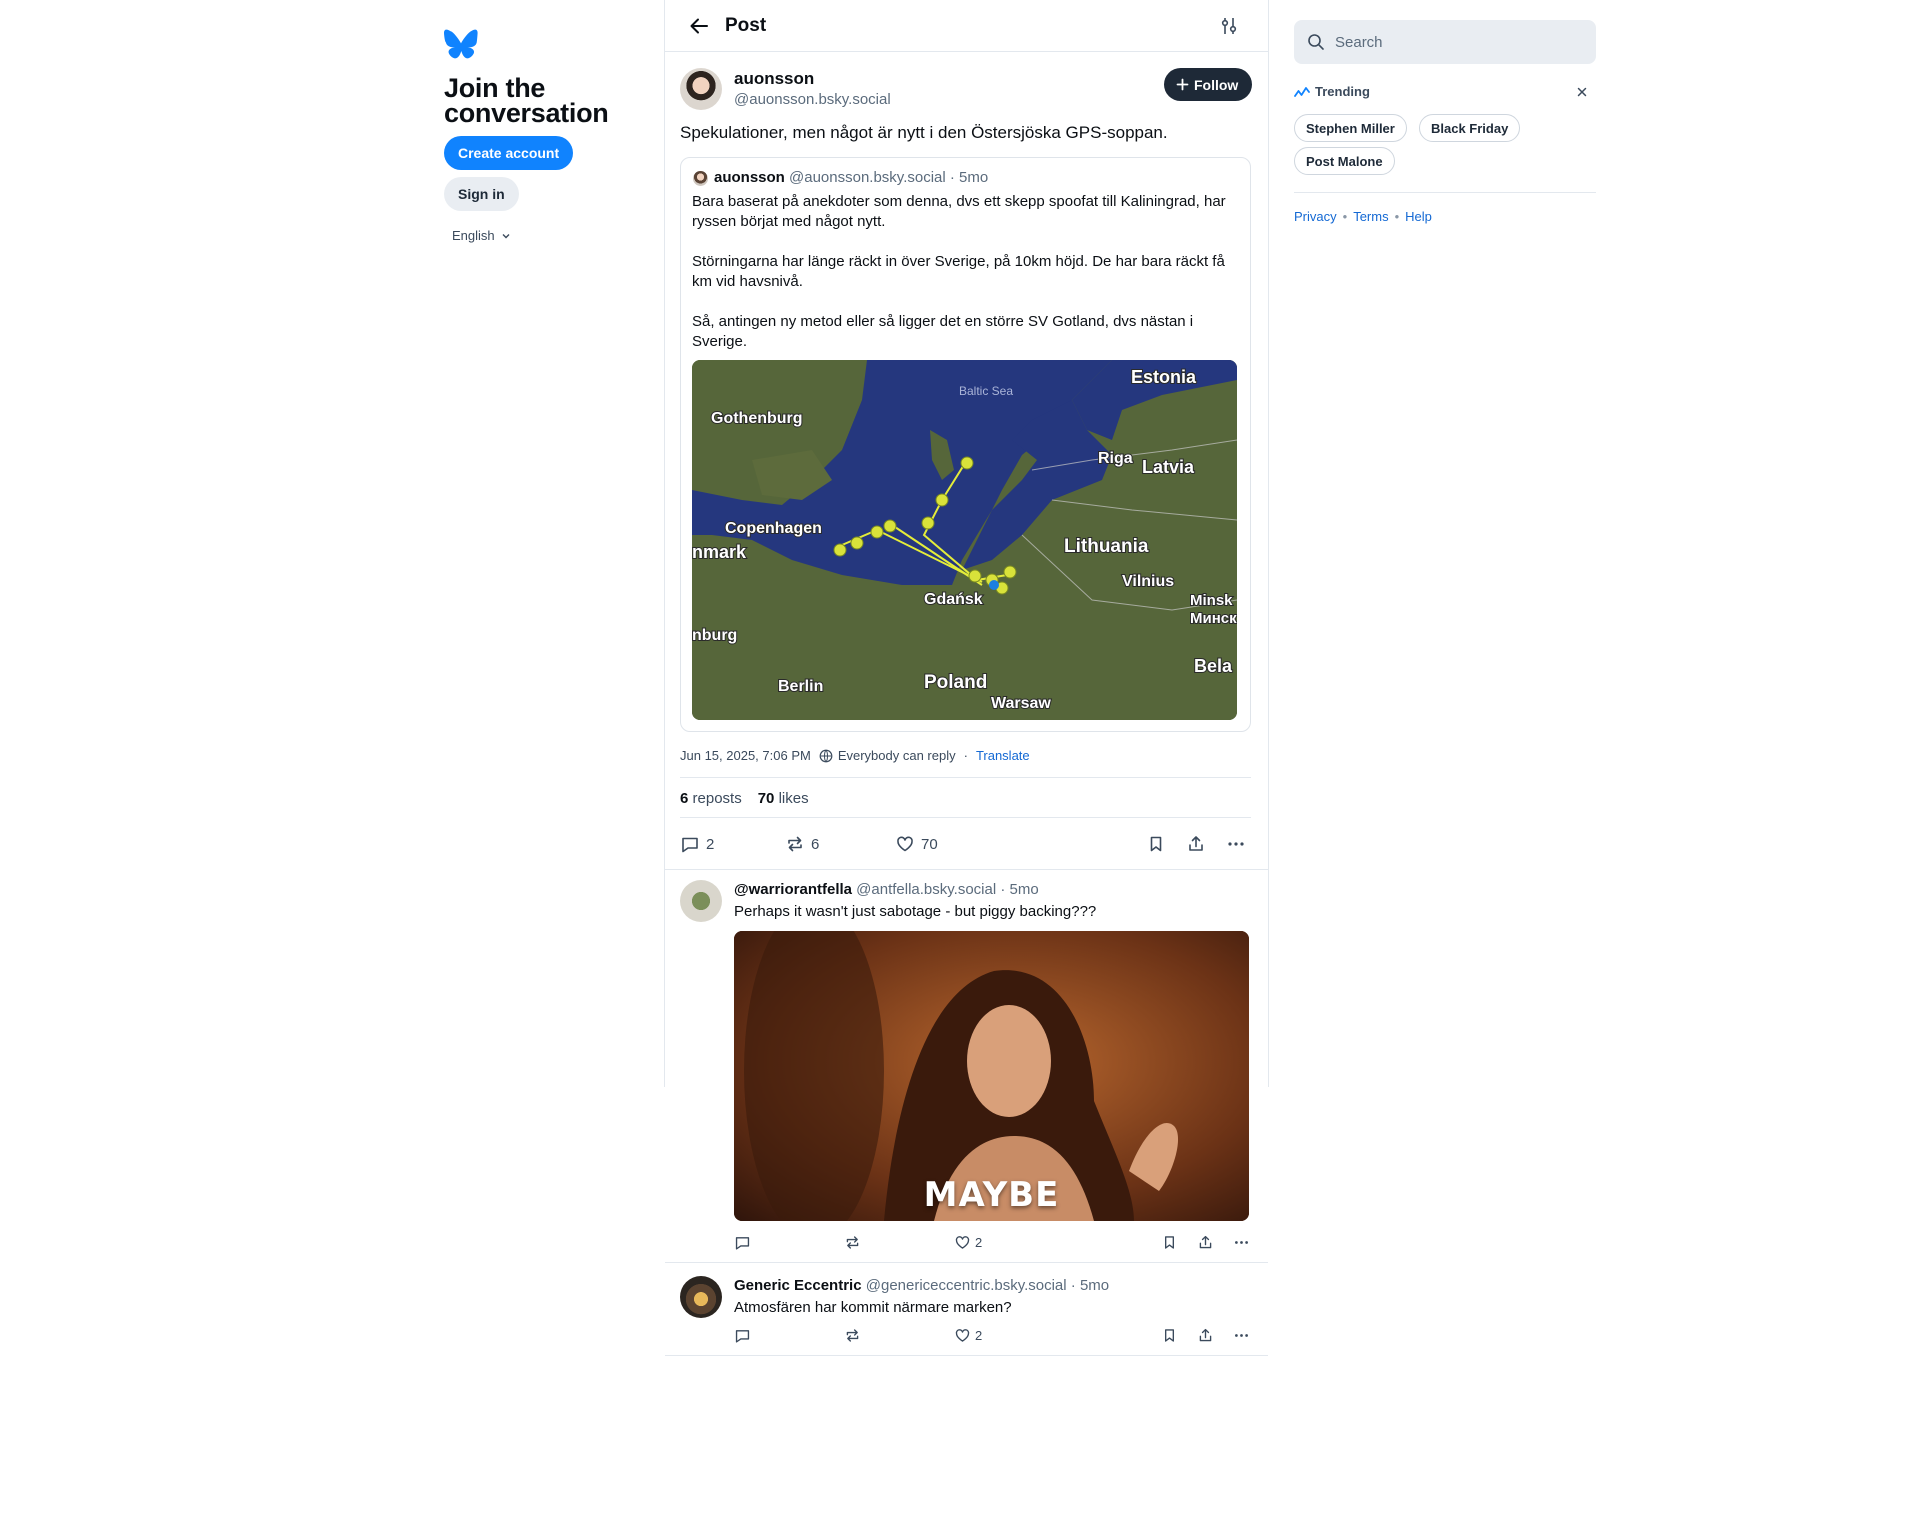  I want to click on sign-in-button: Sign in, so click(481, 194).